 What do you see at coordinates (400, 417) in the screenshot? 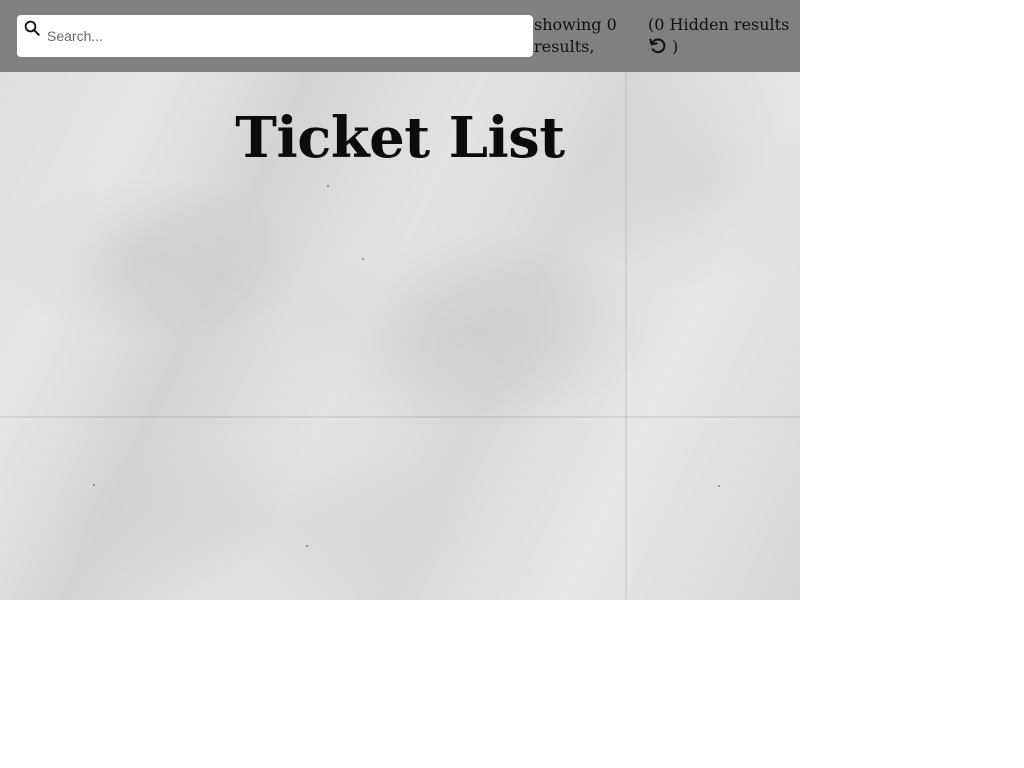
I see `wall-seam-horizontal` at bounding box center [400, 417].